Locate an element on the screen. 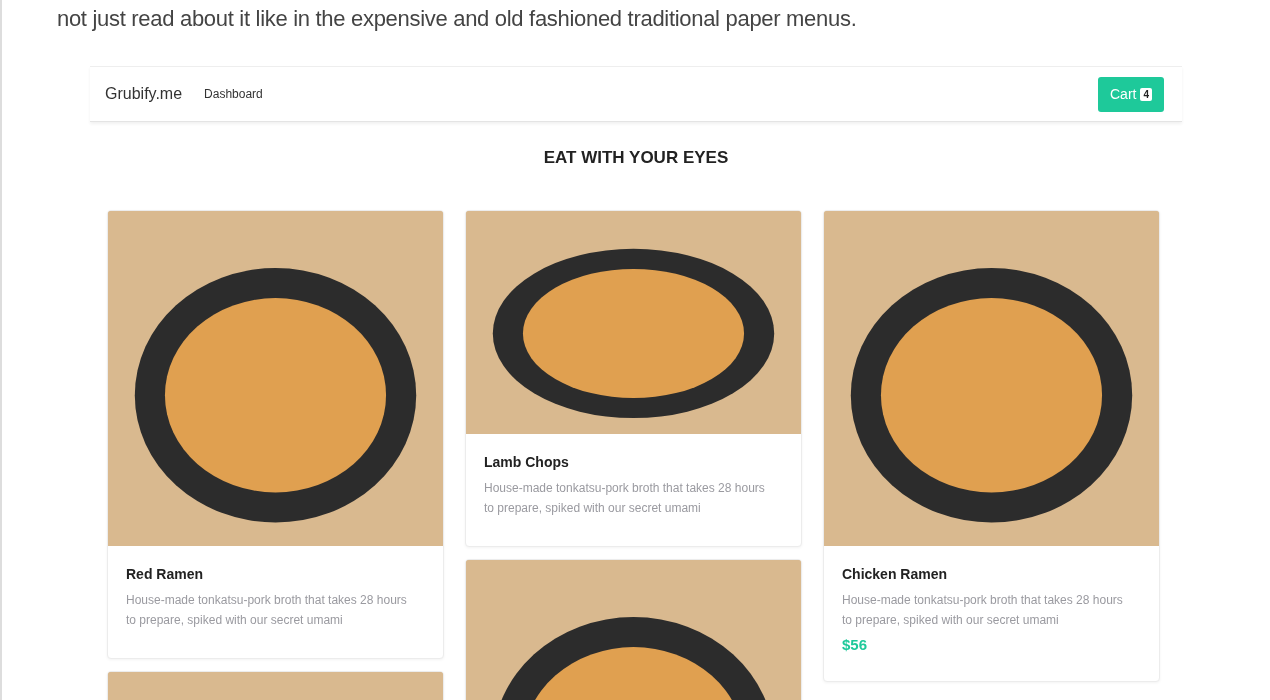 The width and height of the screenshot is (1270, 700). brand-logo: Grubify.me is located at coordinates (144, 94).